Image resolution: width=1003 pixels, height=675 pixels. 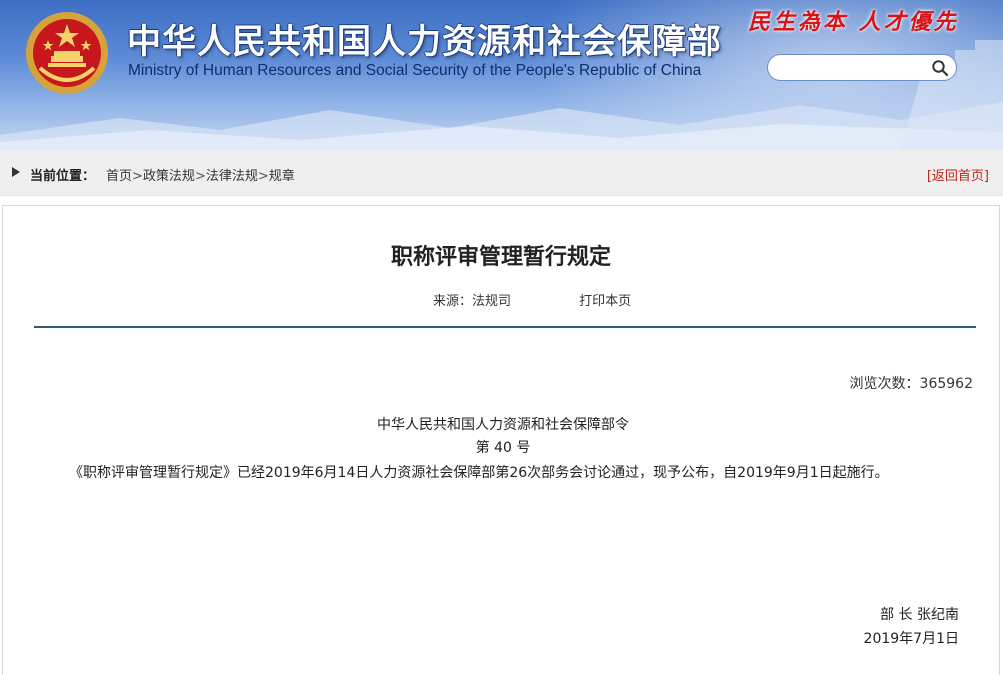 I want to click on search-box, so click(x=862, y=67).